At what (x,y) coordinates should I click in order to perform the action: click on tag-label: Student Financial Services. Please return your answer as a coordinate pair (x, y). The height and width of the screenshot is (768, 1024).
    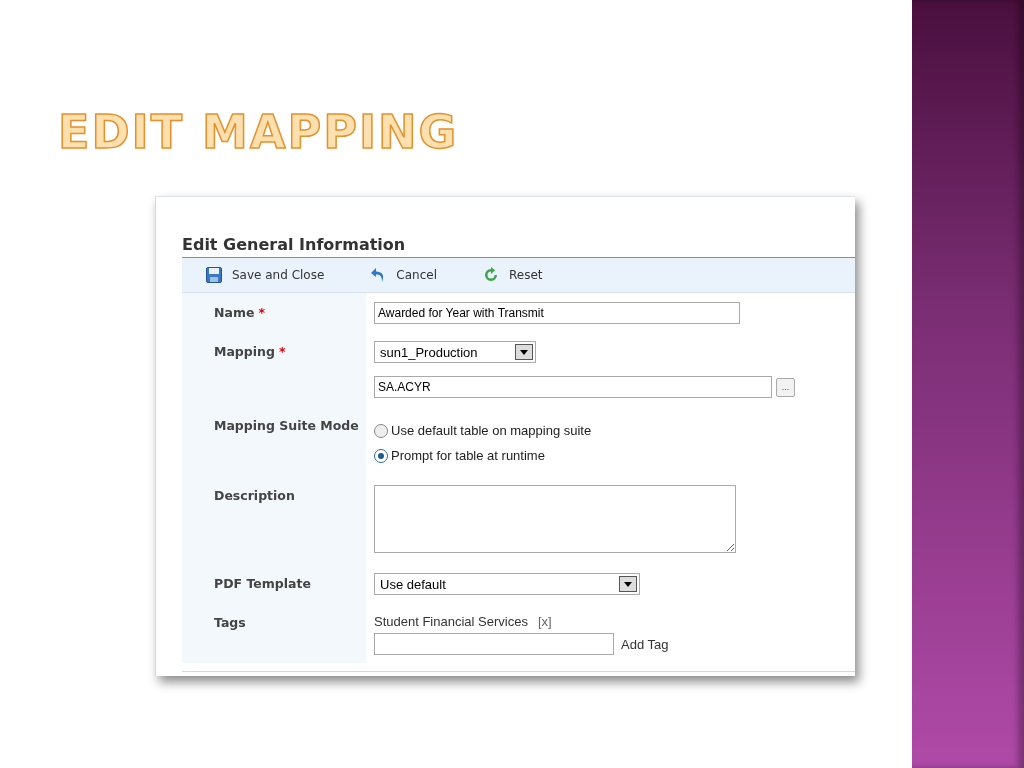
    Looking at the image, I should click on (451, 621).